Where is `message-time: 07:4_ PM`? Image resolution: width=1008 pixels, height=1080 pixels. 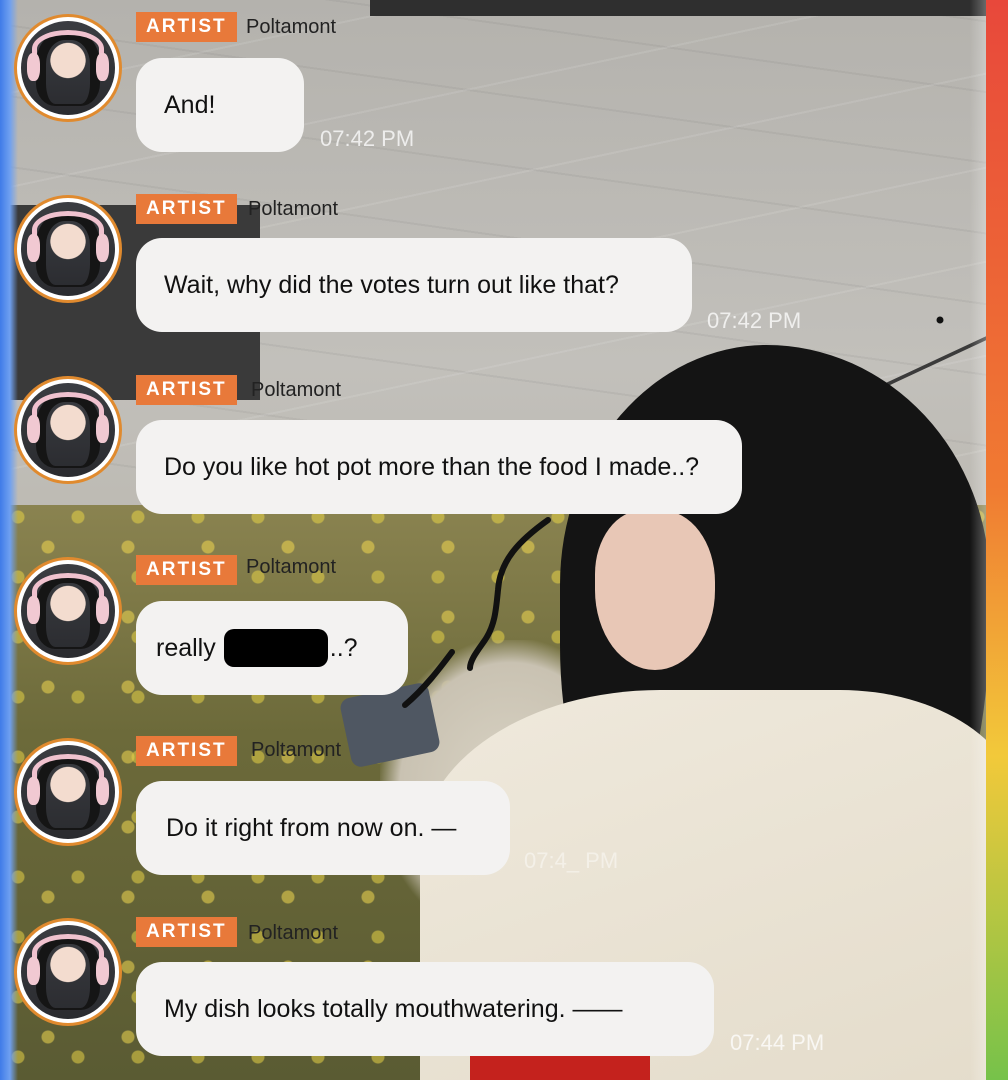
message-time: 07:4_ PM is located at coordinates (571, 860).